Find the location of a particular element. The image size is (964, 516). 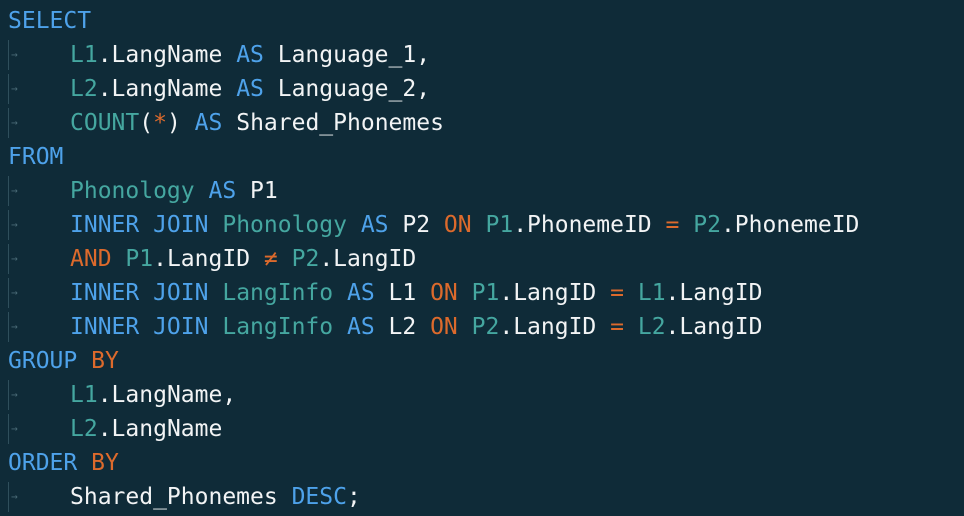

code-token: ≠ is located at coordinates (270, 259).